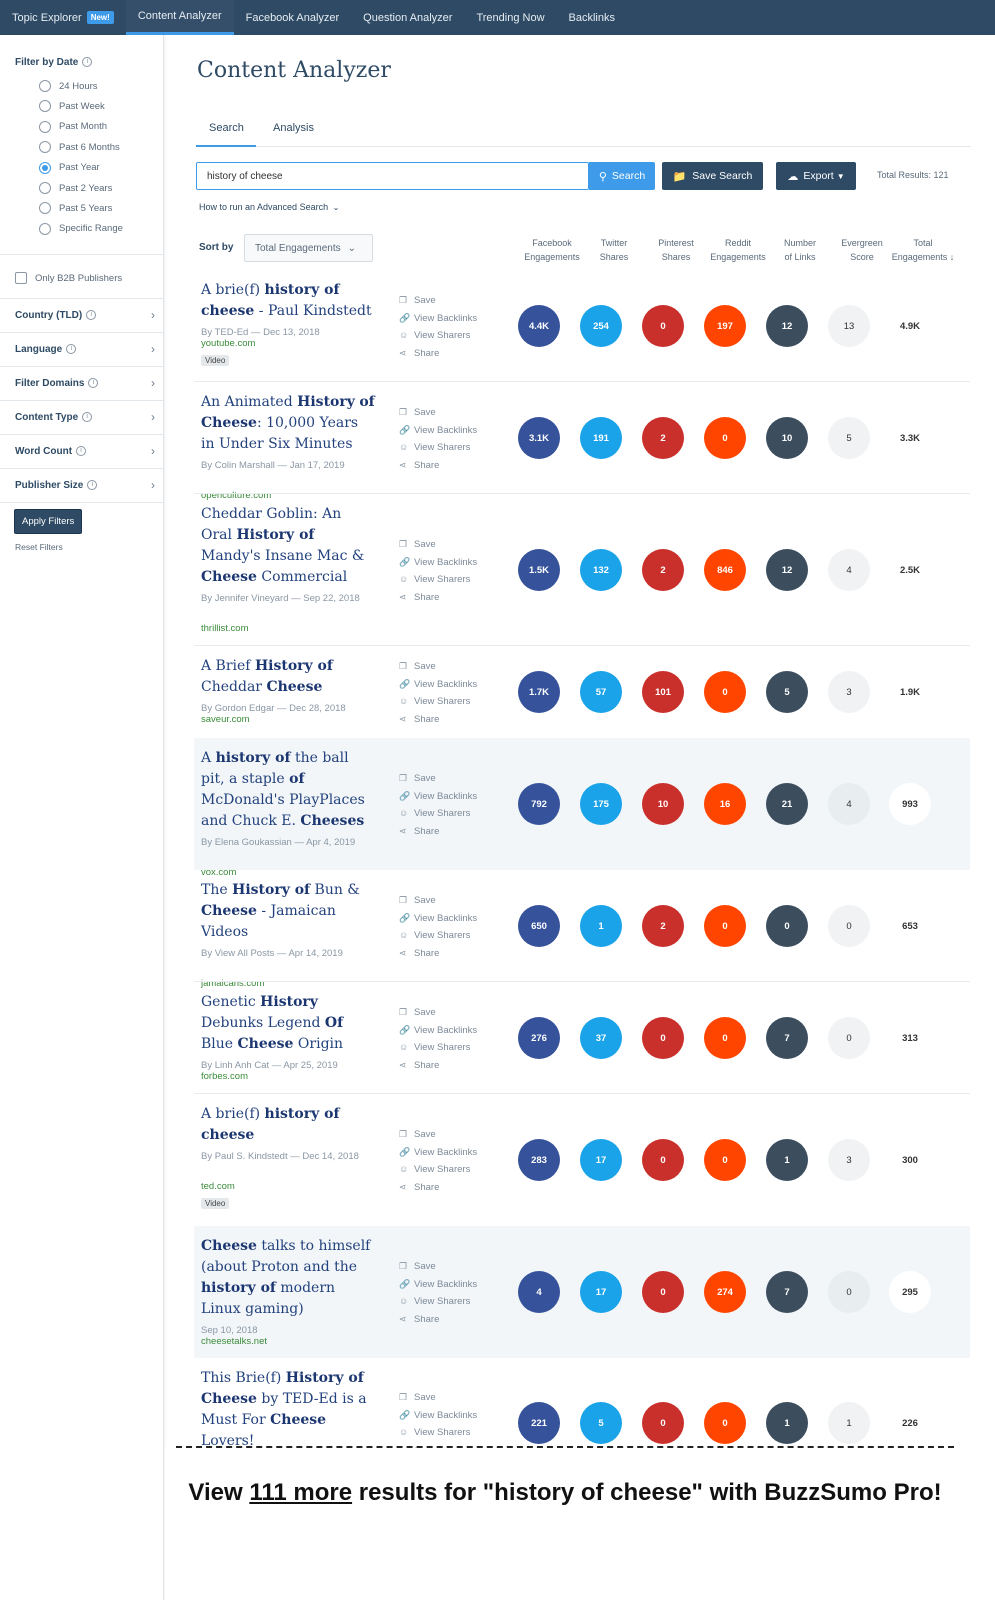 The image size is (995, 1600). I want to click on b2b-publishers-option: Only B2B Publishers, so click(68, 278).